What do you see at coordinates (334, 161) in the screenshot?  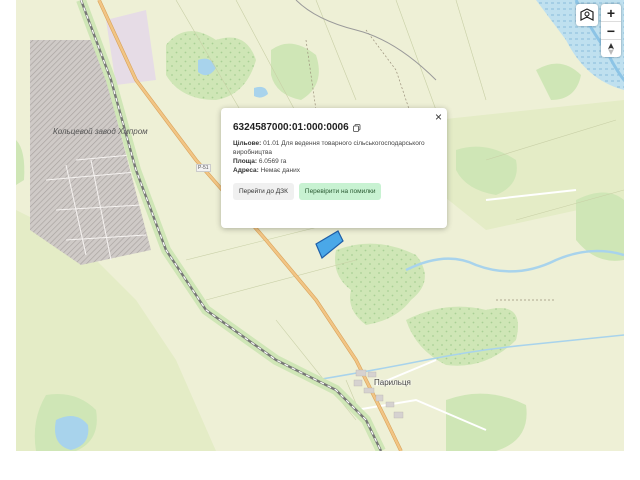 I see `area-row: Площа: 6.0569 га` at bounding box center [334, 161].